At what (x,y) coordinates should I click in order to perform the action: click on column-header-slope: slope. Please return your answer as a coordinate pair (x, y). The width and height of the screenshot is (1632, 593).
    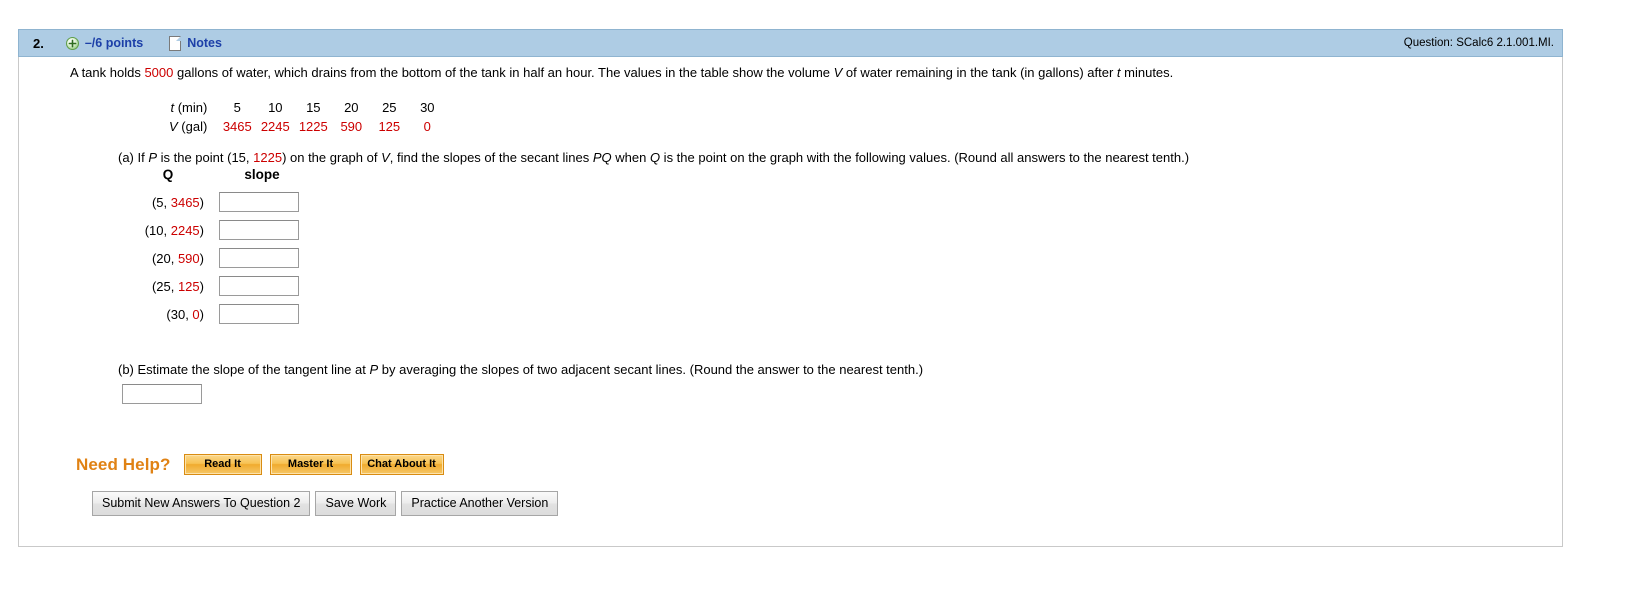
    Looking at the image, I should click on (262, 174).